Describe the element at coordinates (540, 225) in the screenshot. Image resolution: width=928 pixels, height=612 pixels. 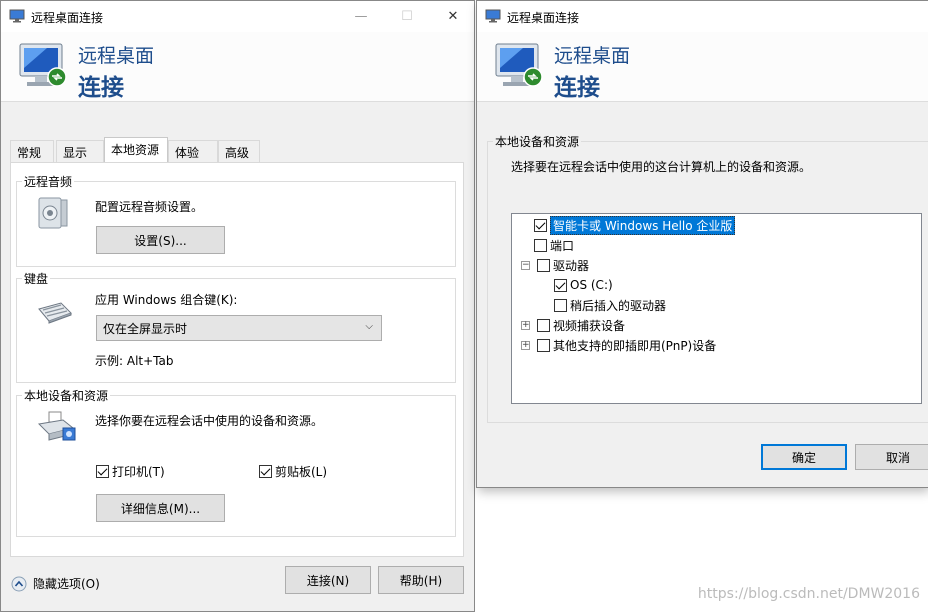
I see `smartcard-checkbox` at that location.